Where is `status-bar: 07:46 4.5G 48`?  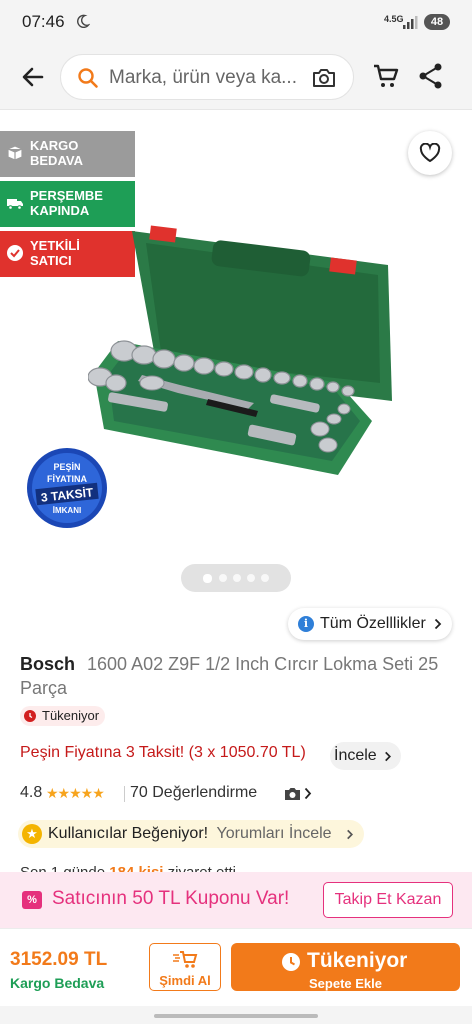 status-bar: 07:46 4.5G 48 is located at coordinates (236, 22).